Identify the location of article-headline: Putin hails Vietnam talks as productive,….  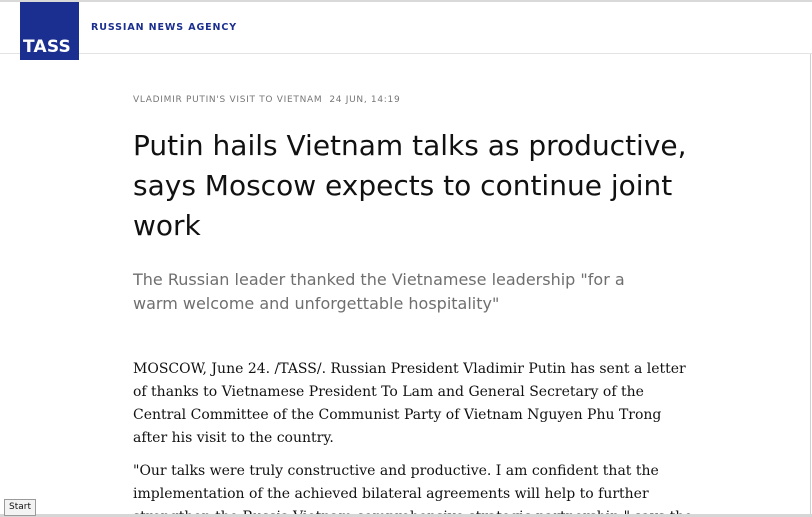
(410, 185).